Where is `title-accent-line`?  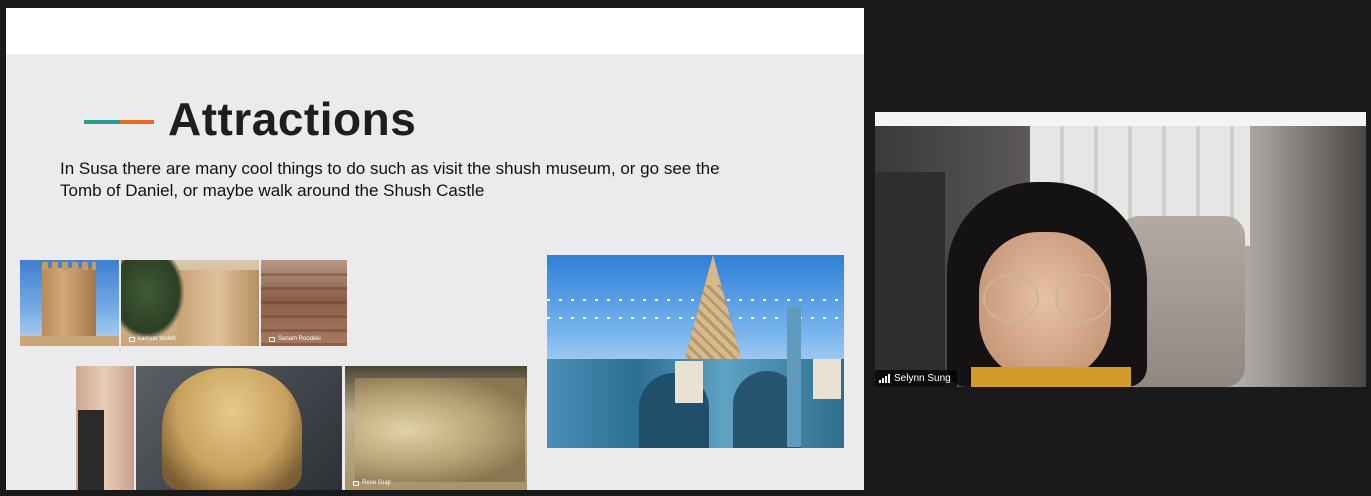
title-accent-line is located at coordinates (119, 122).